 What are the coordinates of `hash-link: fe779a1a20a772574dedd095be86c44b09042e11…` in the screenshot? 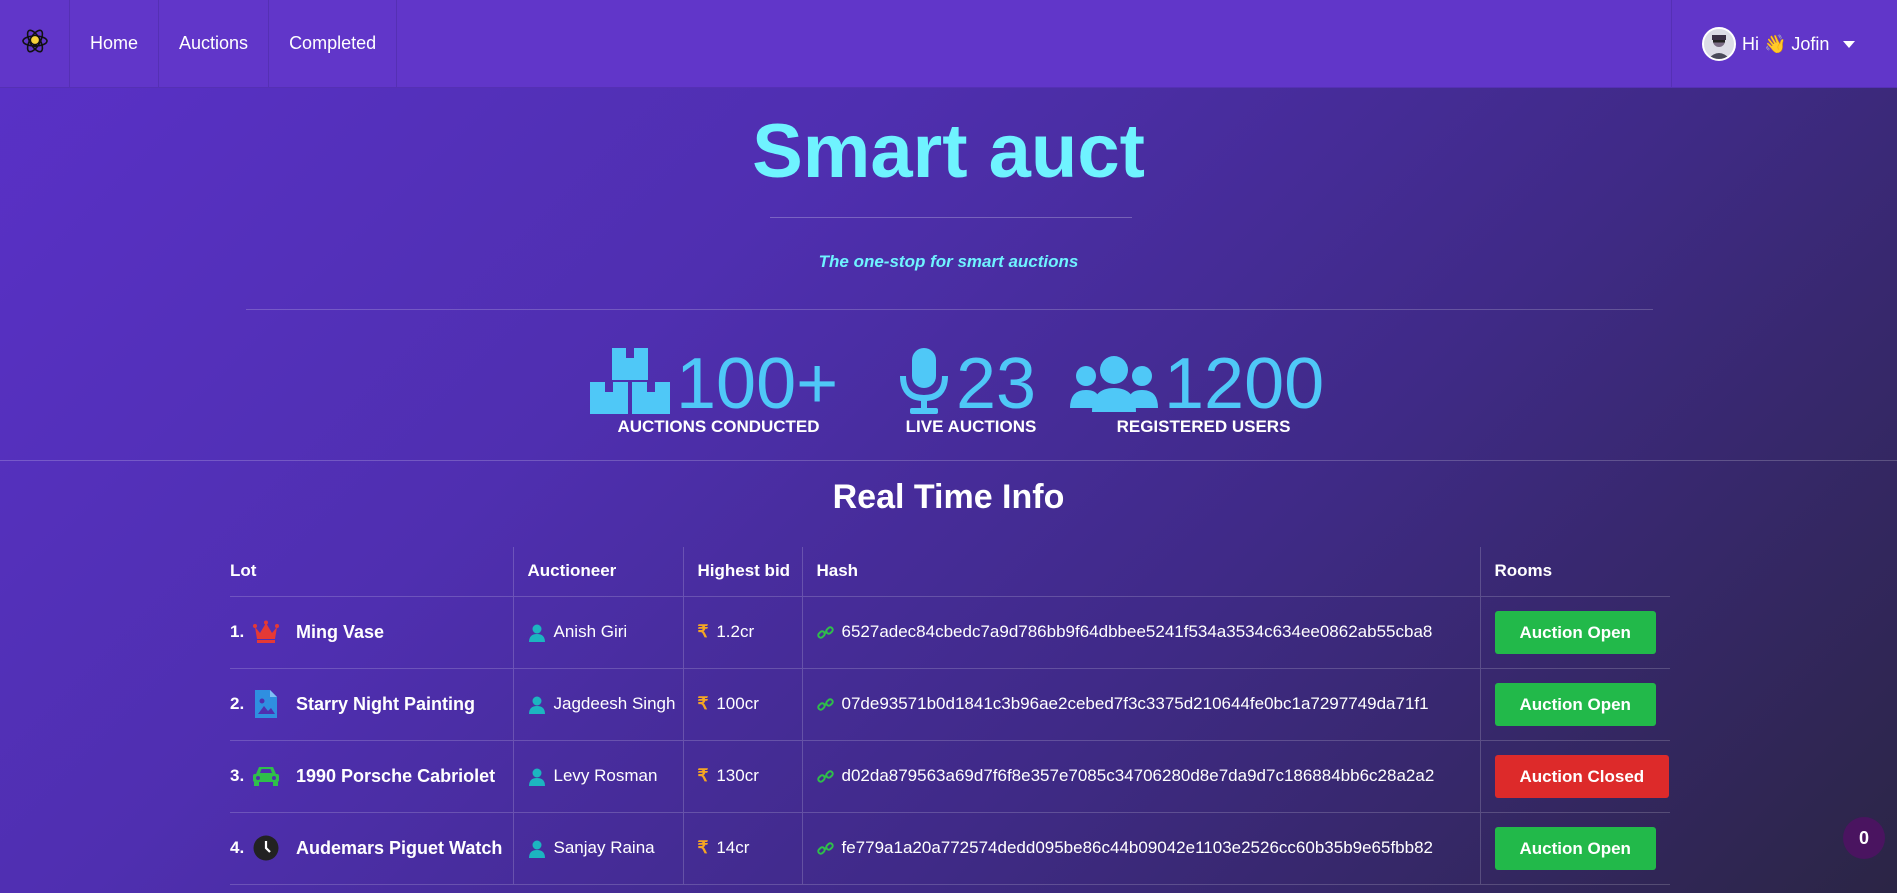 It's located at (1138, 847).